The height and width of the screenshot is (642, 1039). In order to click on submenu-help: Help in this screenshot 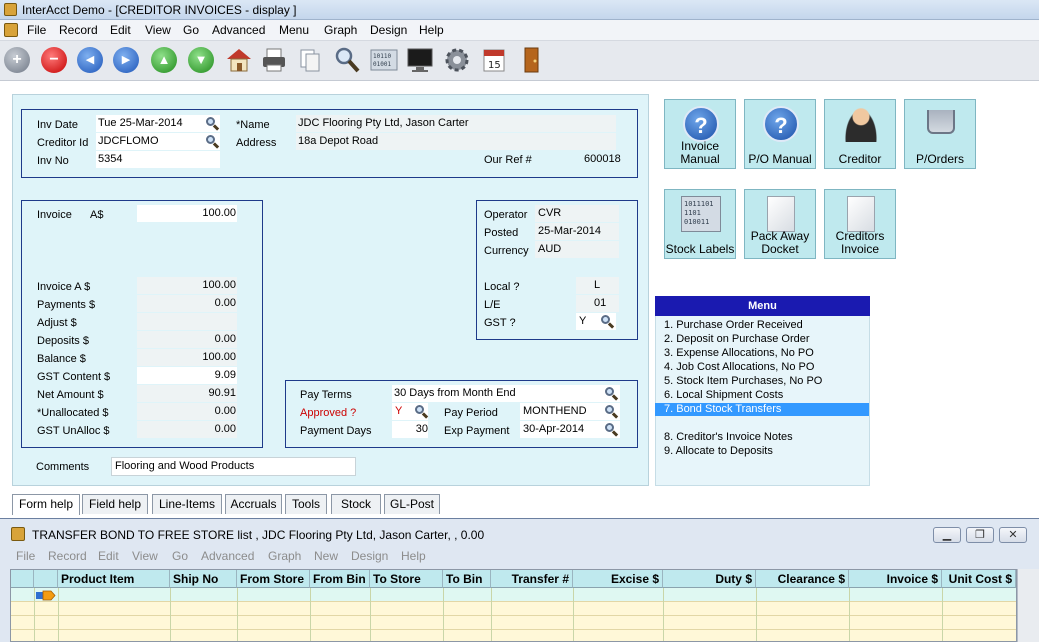, I will do `click(413, 556)`.